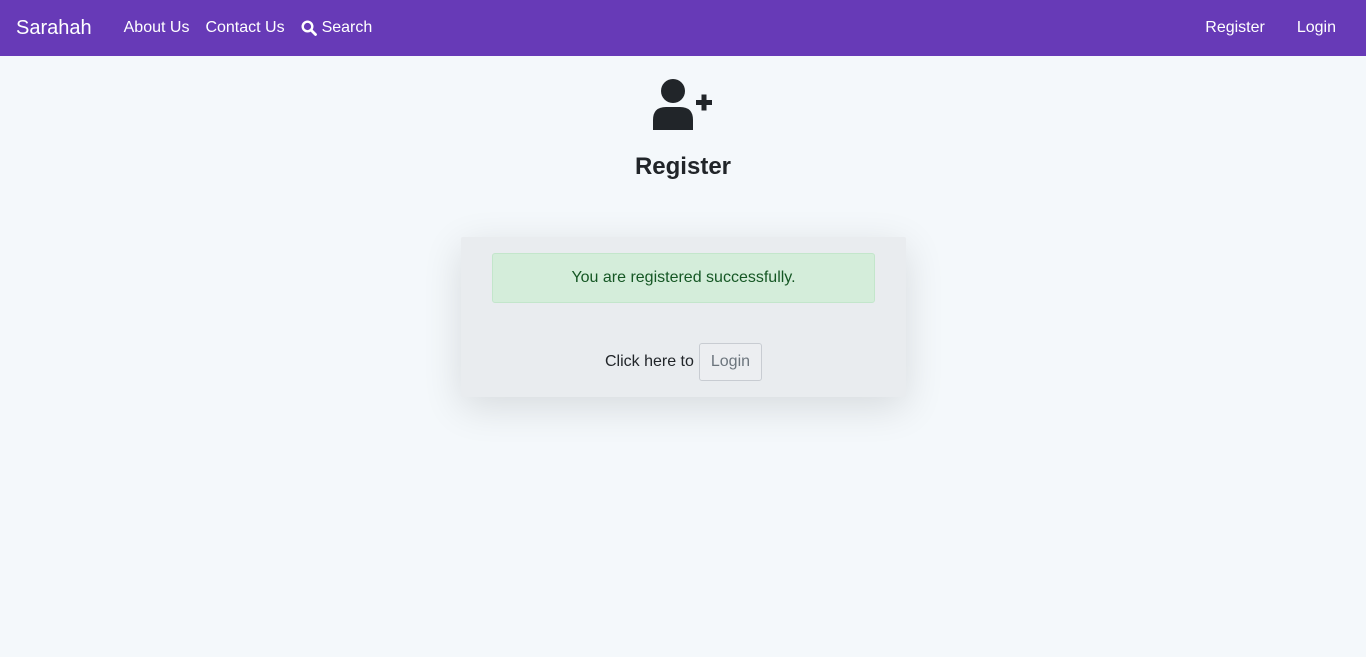 The image size is (1366, 657). Describe the element at coordinates (1235, 28) in the screenshot. I see `nav-link-register: Register` at that location.